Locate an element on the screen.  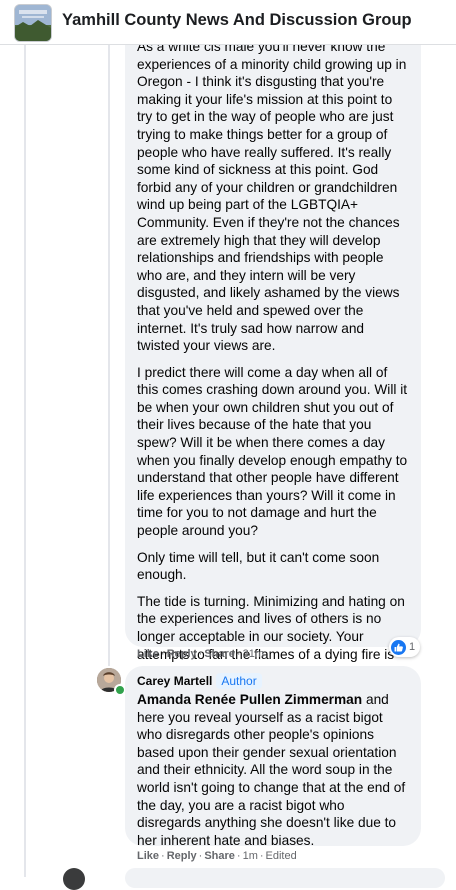
edited-label: Edited is located at coordinates (281, 856).